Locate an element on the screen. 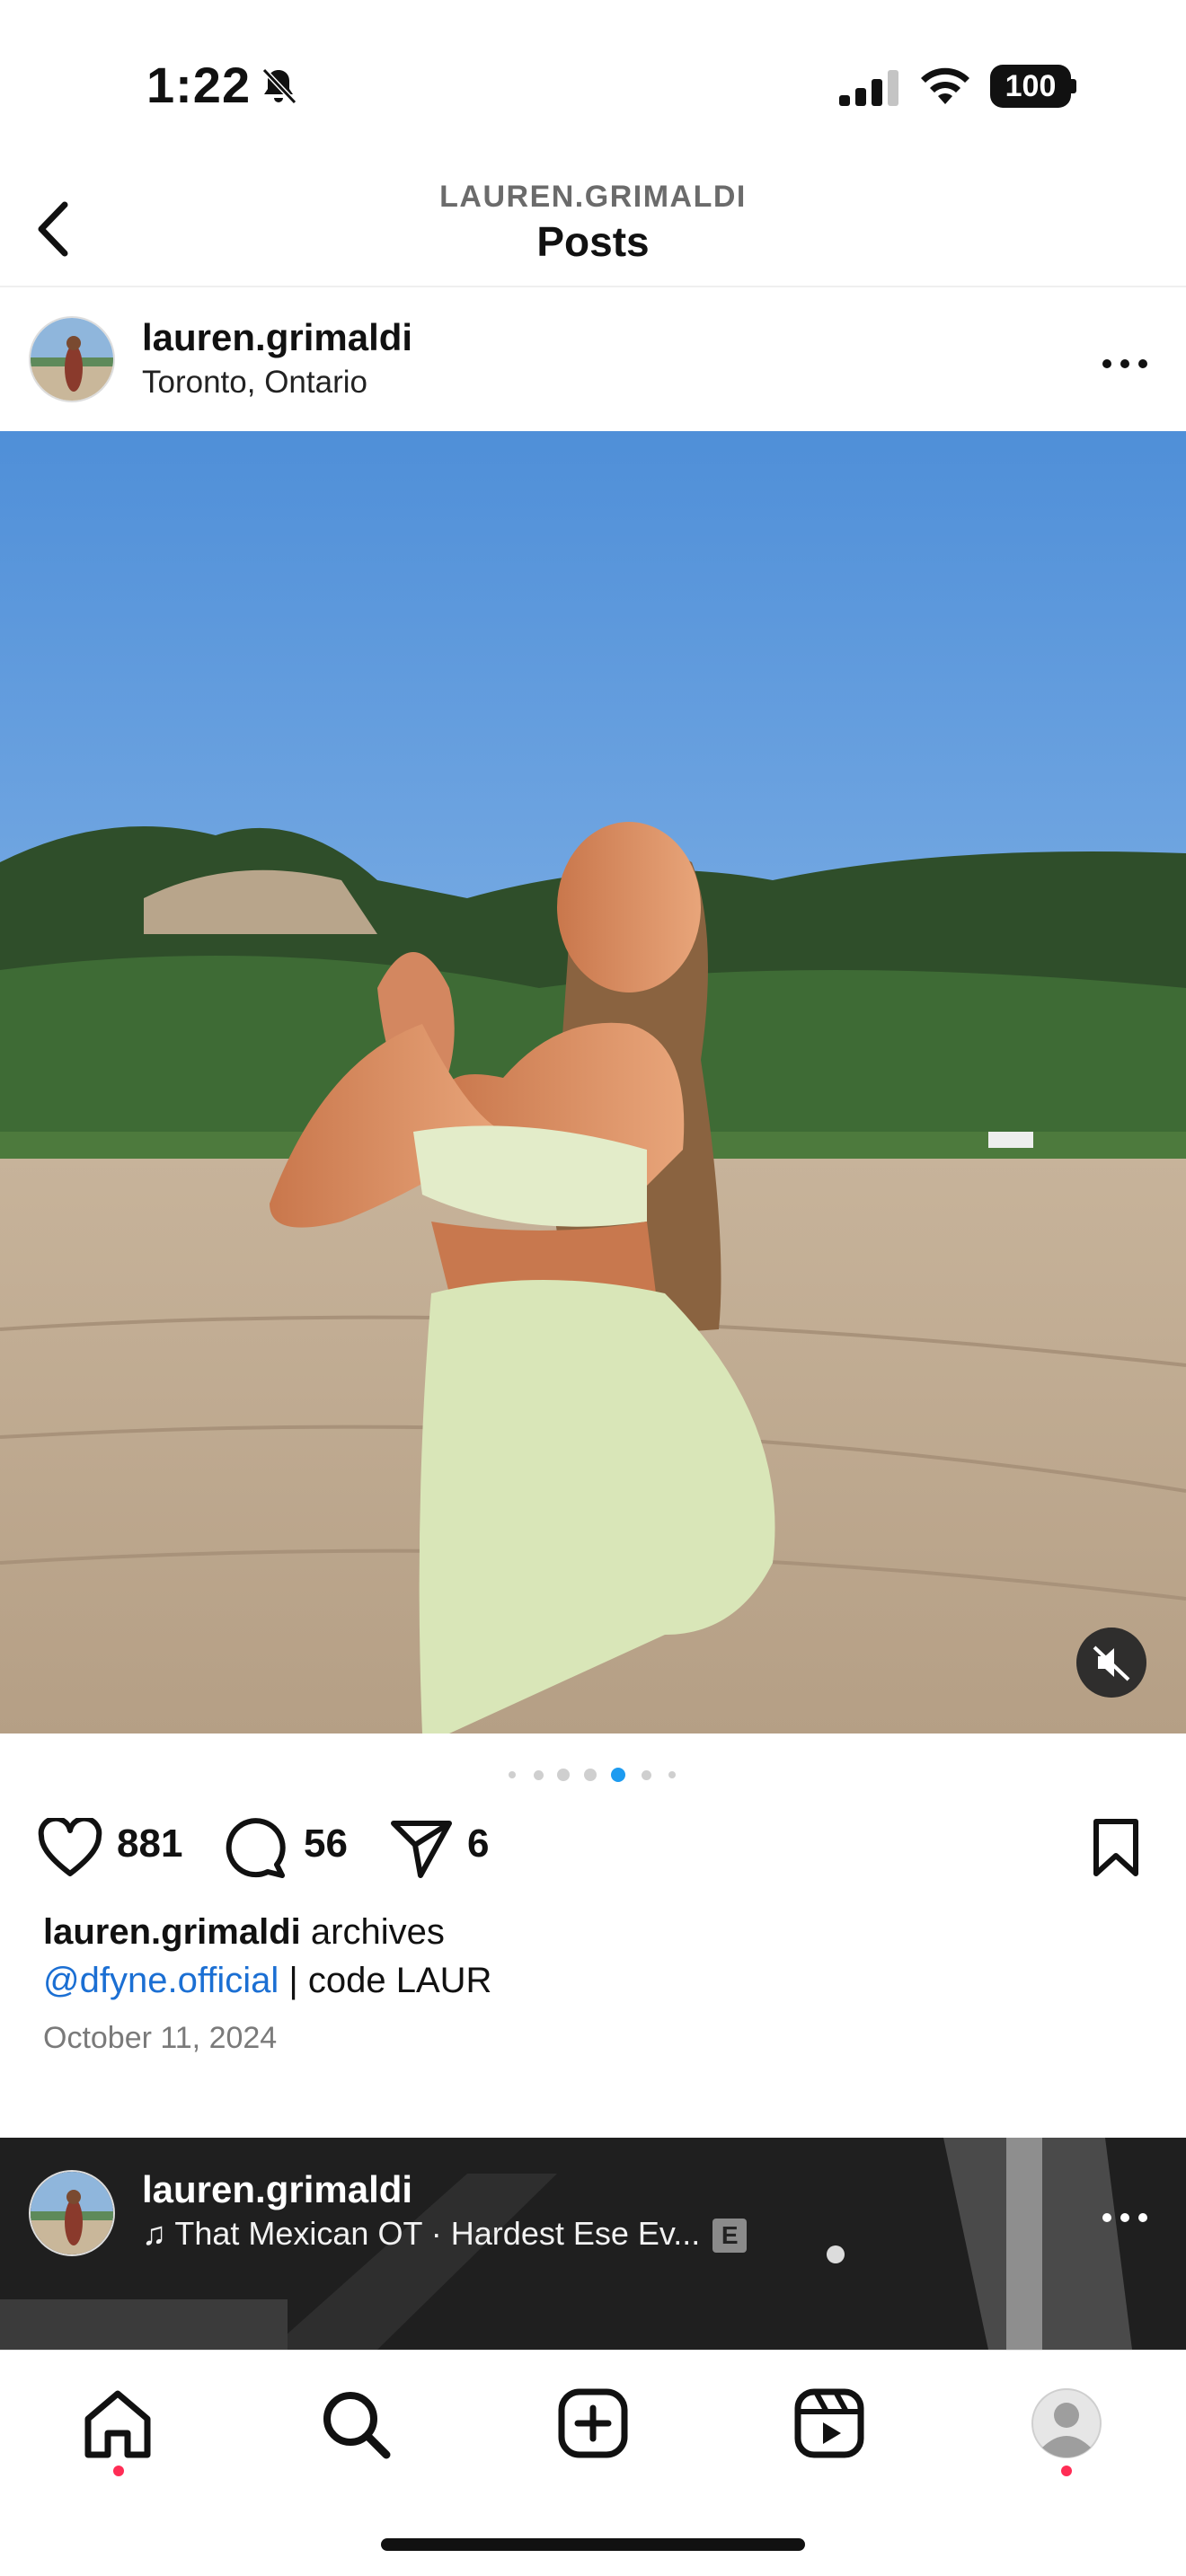  bookmark-icon is located at coordinates (1116, 1847).